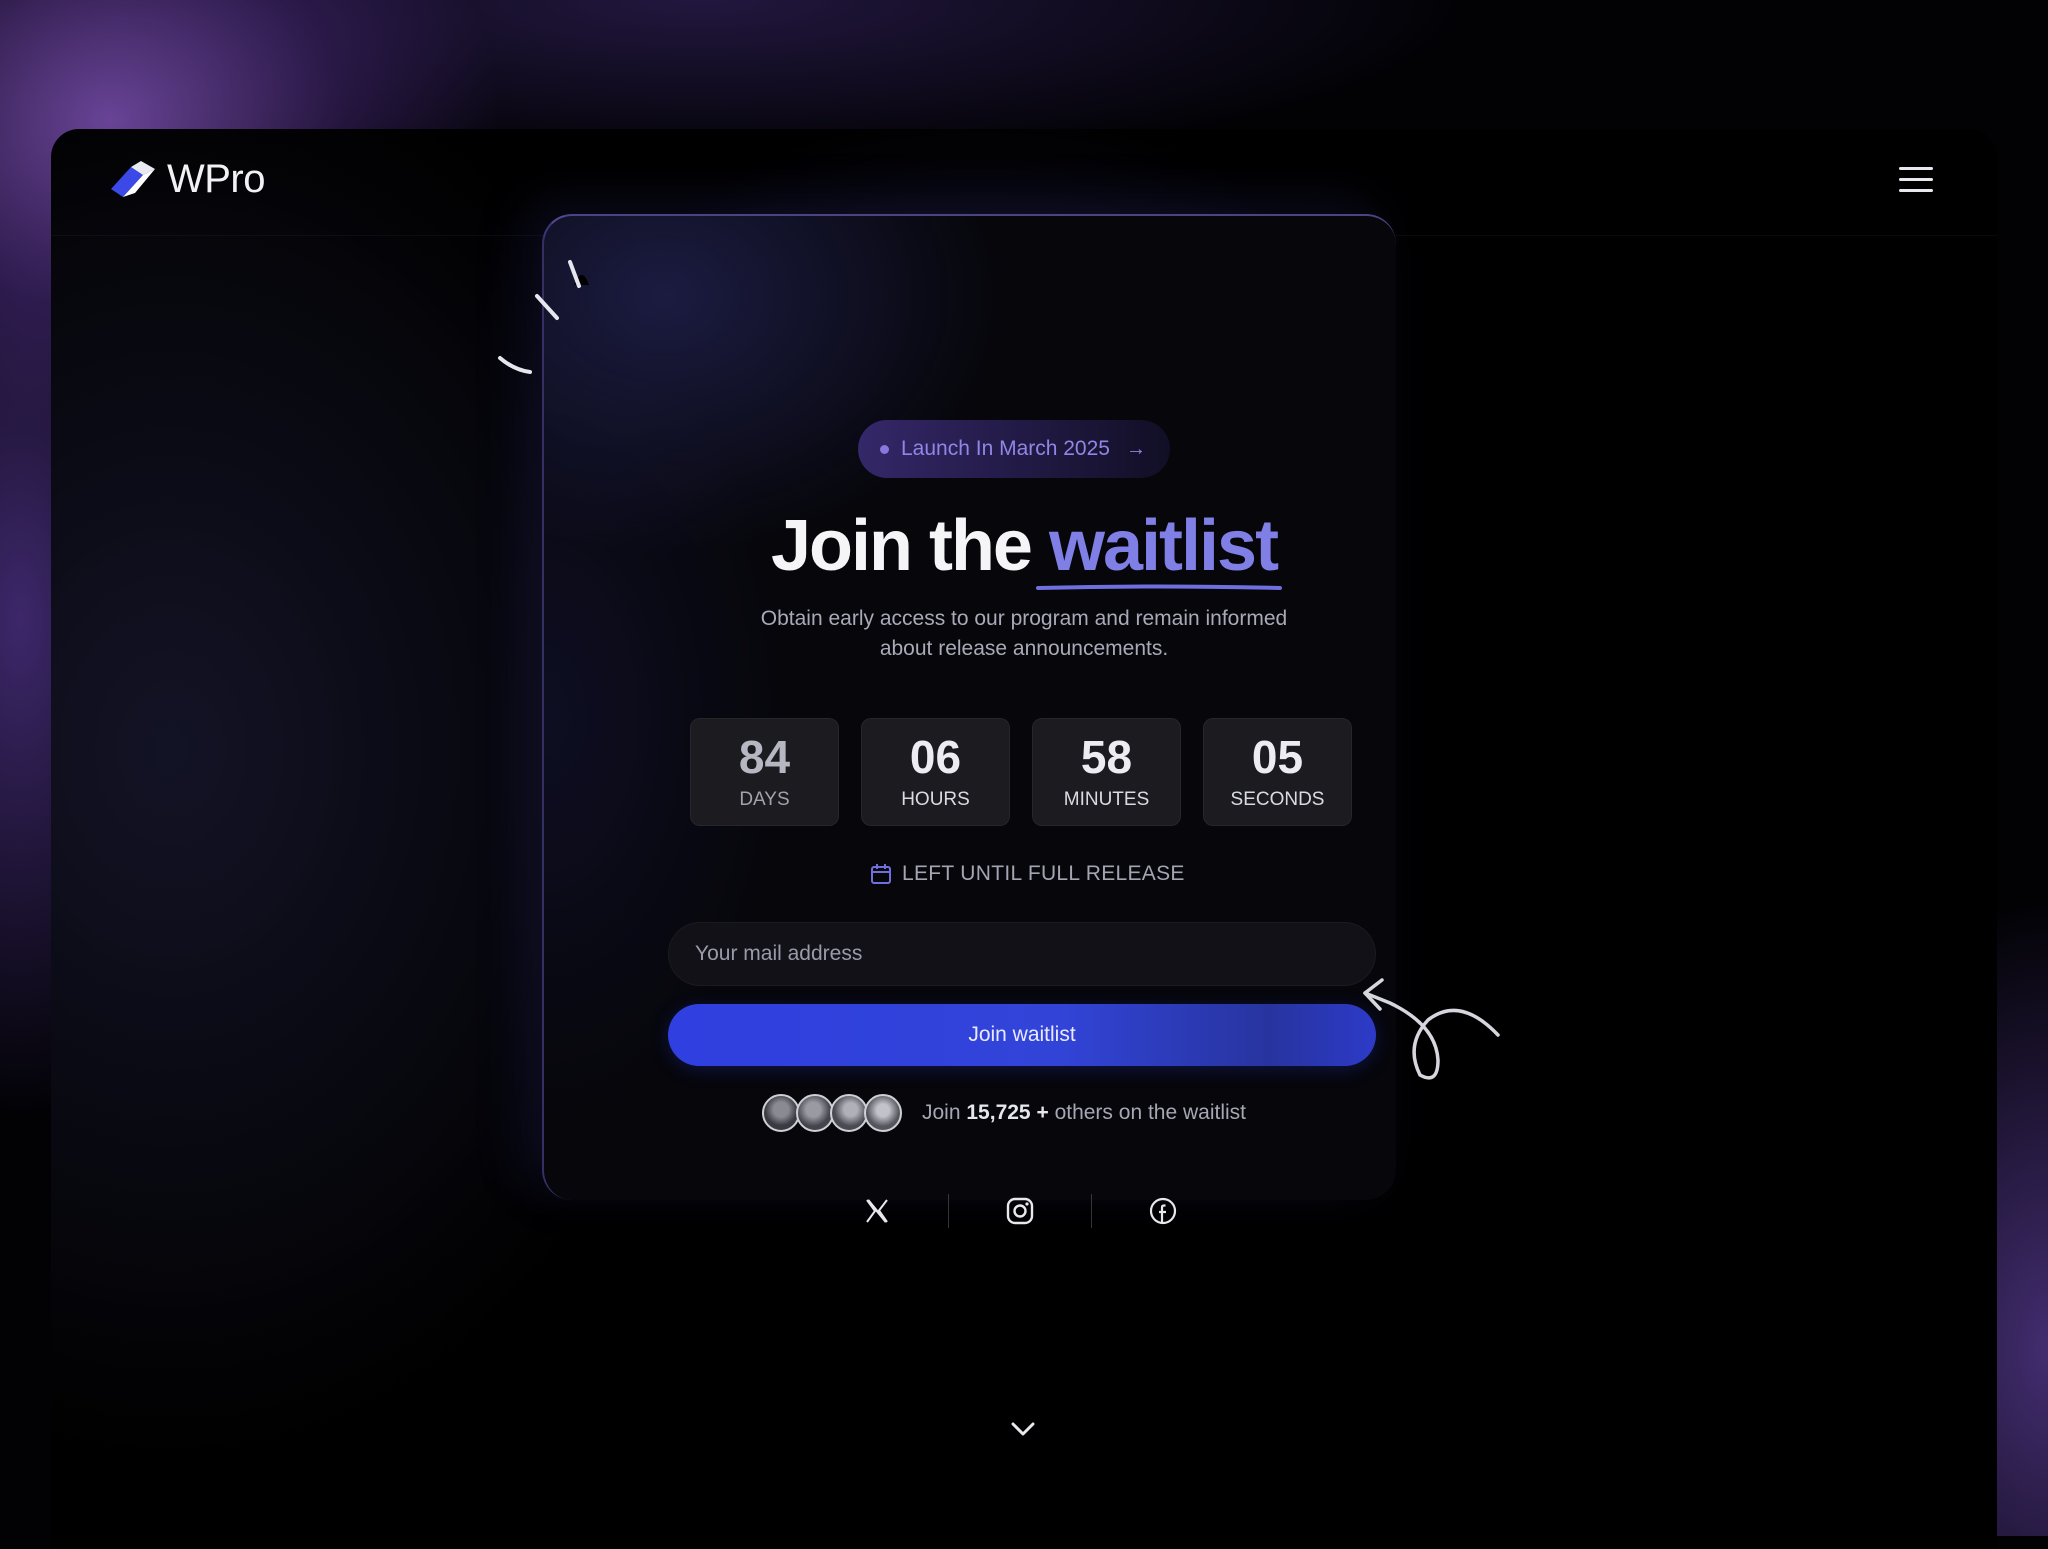 Image resolution: width=2048 pixels, height=1549 pixels. I want to click on countdown-label: HOURS, so click(935, 799).